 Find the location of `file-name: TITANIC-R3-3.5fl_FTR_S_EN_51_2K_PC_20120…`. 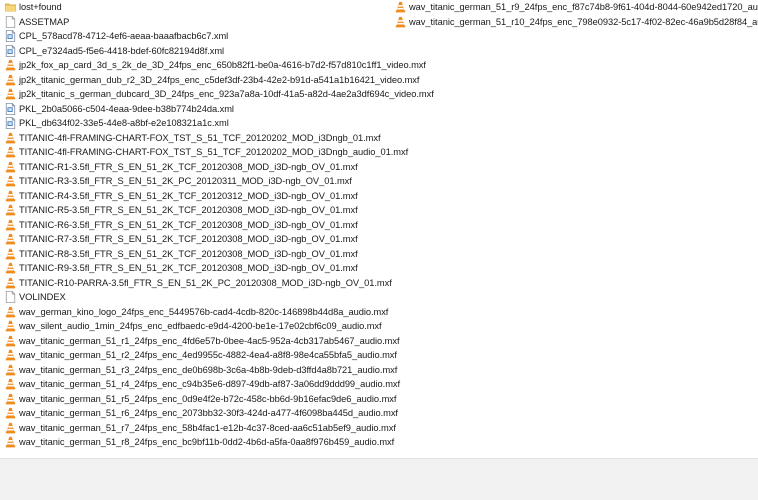

file-name: TITANIC-R3-3.5fl_FTR_S_EN_51_2K_PC_20120… is located at coordinates (185, 181).